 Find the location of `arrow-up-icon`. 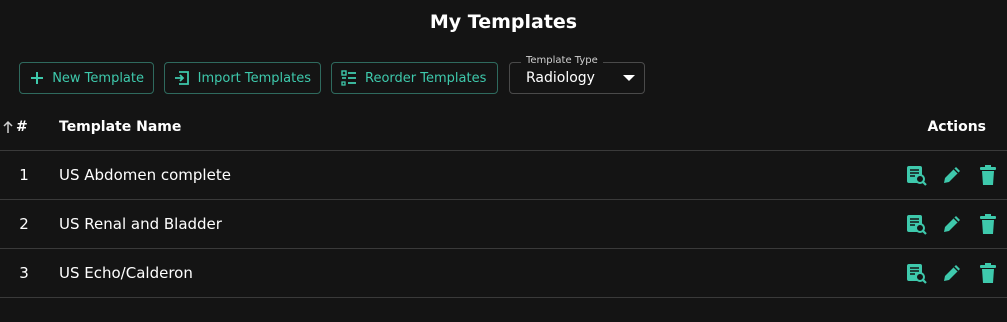

arrow-up-icon is located at coordinates (8, 127).